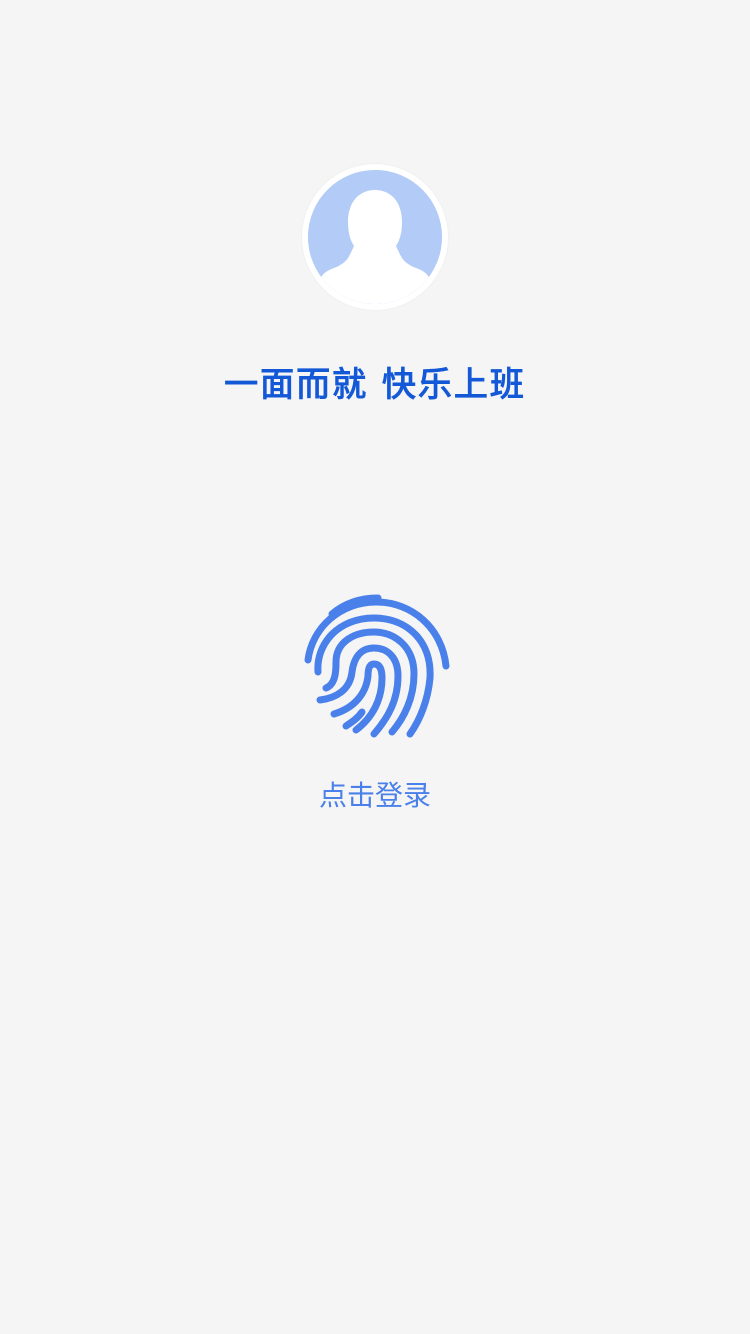  I want to click on avatar, so click(375, 237).